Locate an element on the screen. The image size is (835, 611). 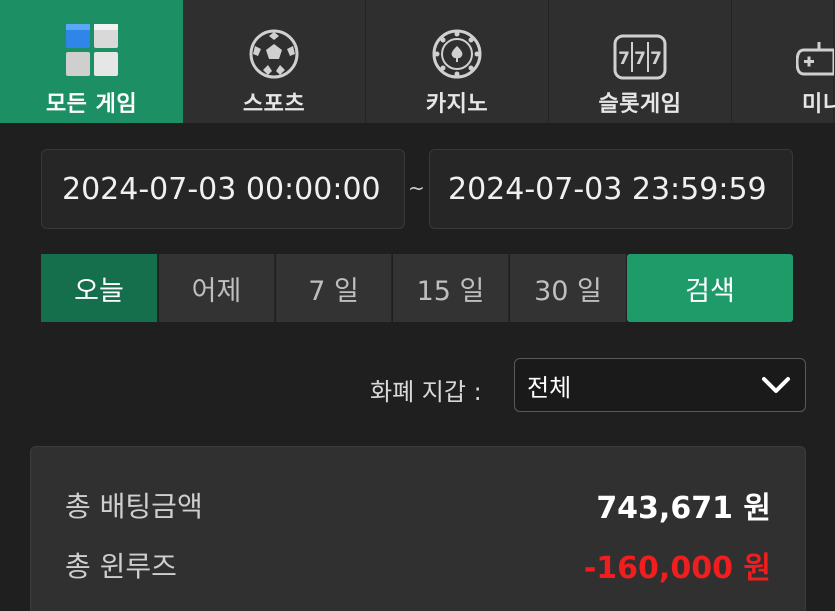
range-15days-button: 15 일 is located at coordinates (451, 288).